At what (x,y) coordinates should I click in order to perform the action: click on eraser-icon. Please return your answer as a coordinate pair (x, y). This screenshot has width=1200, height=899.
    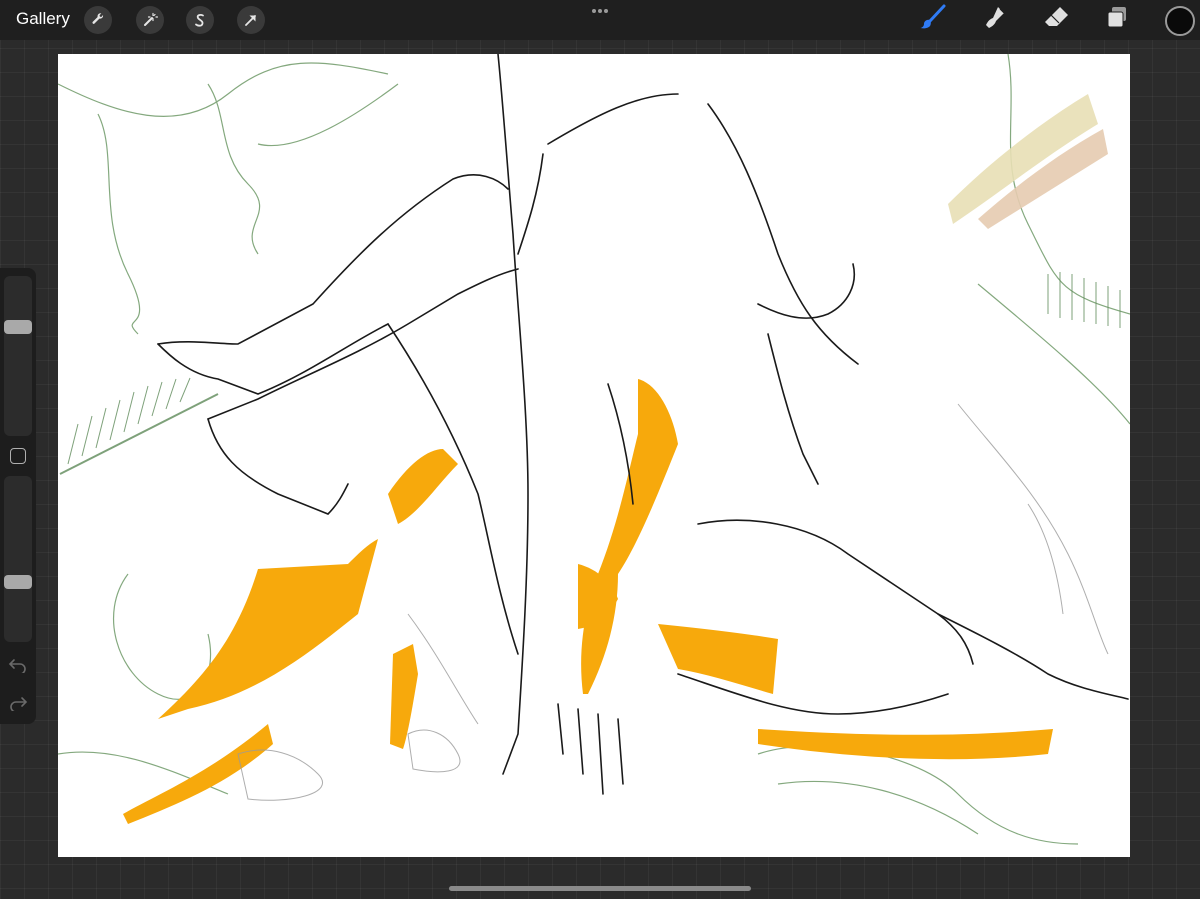
    Looking at the image, I should click on (1056, 20).